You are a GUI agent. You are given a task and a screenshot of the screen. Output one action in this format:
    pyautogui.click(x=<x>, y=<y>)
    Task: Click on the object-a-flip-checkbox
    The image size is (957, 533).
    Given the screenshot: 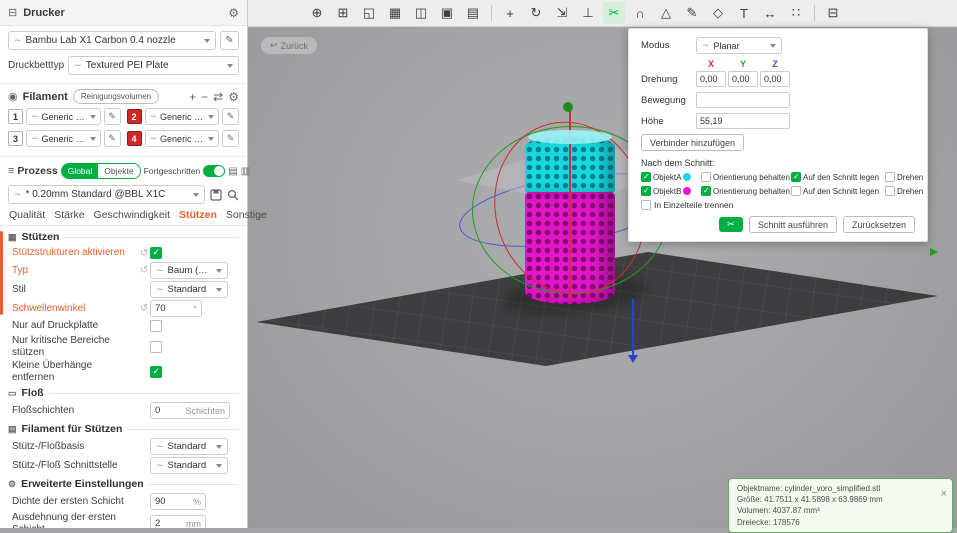 What is the action you would take?
    pyautogui.click(x=890, y=177)
    